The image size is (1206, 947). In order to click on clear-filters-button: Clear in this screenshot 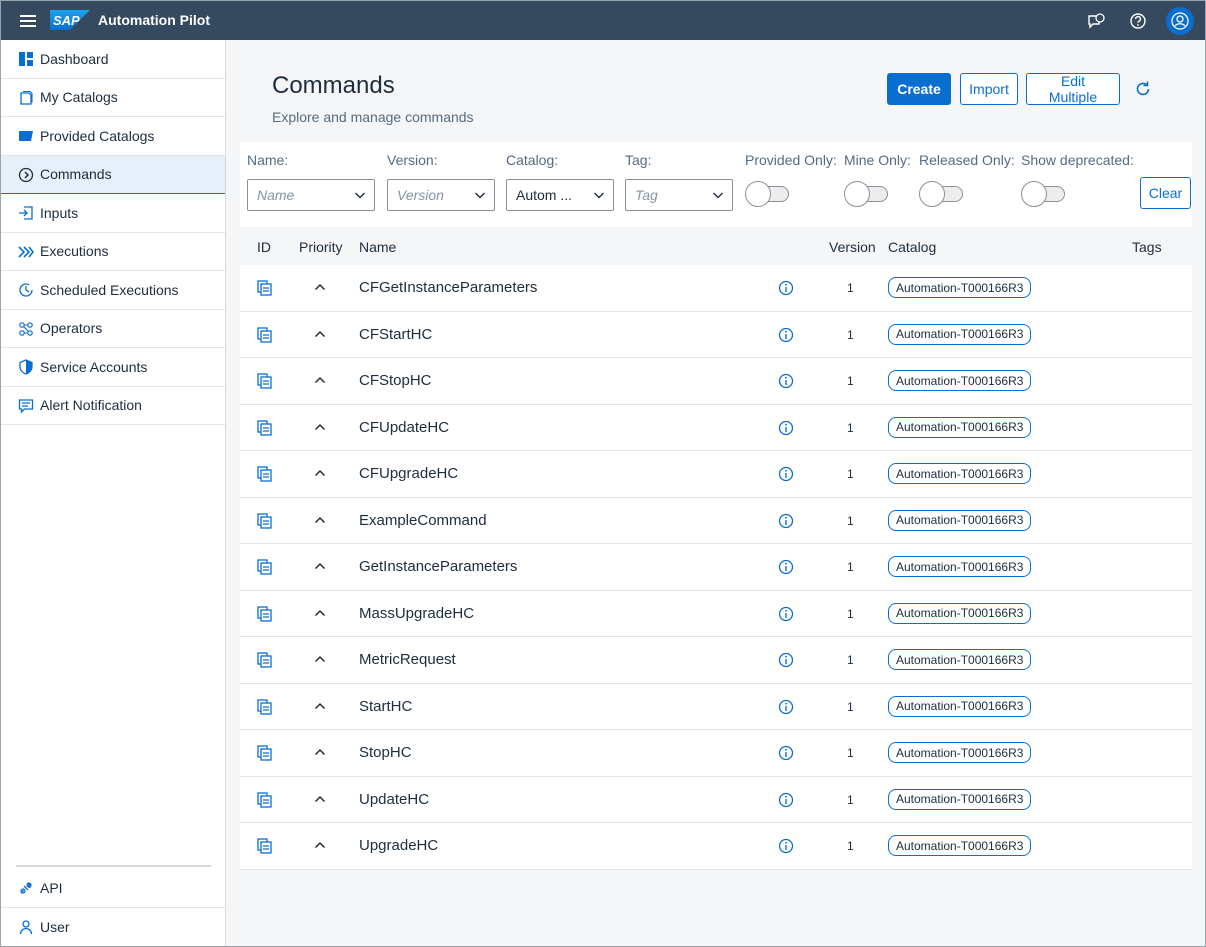, I will do `click(1165, 193)`.